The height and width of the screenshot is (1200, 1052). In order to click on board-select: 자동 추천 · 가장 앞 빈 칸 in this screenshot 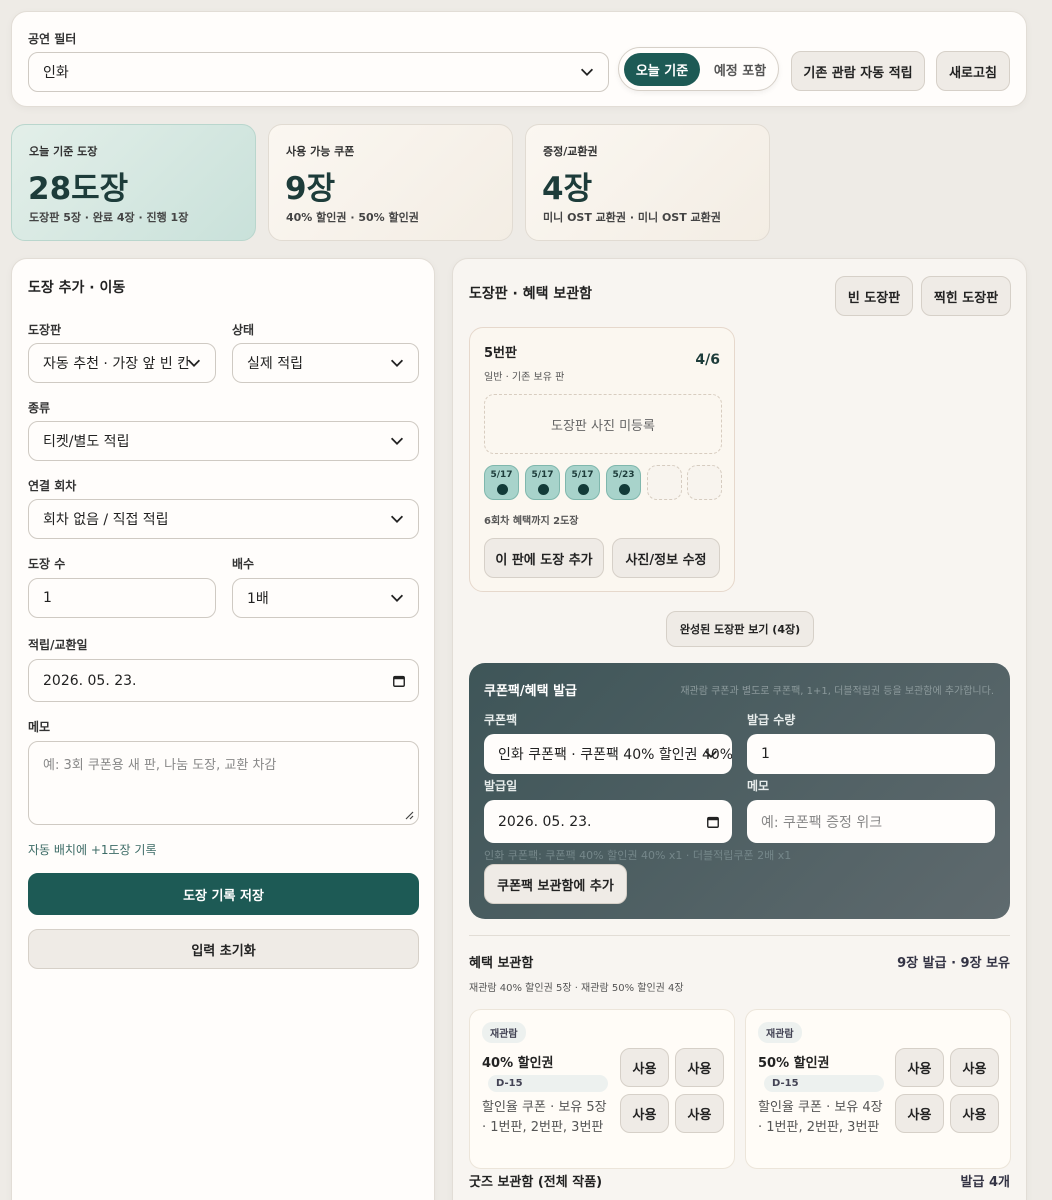, I will do `click(122, 363)`.